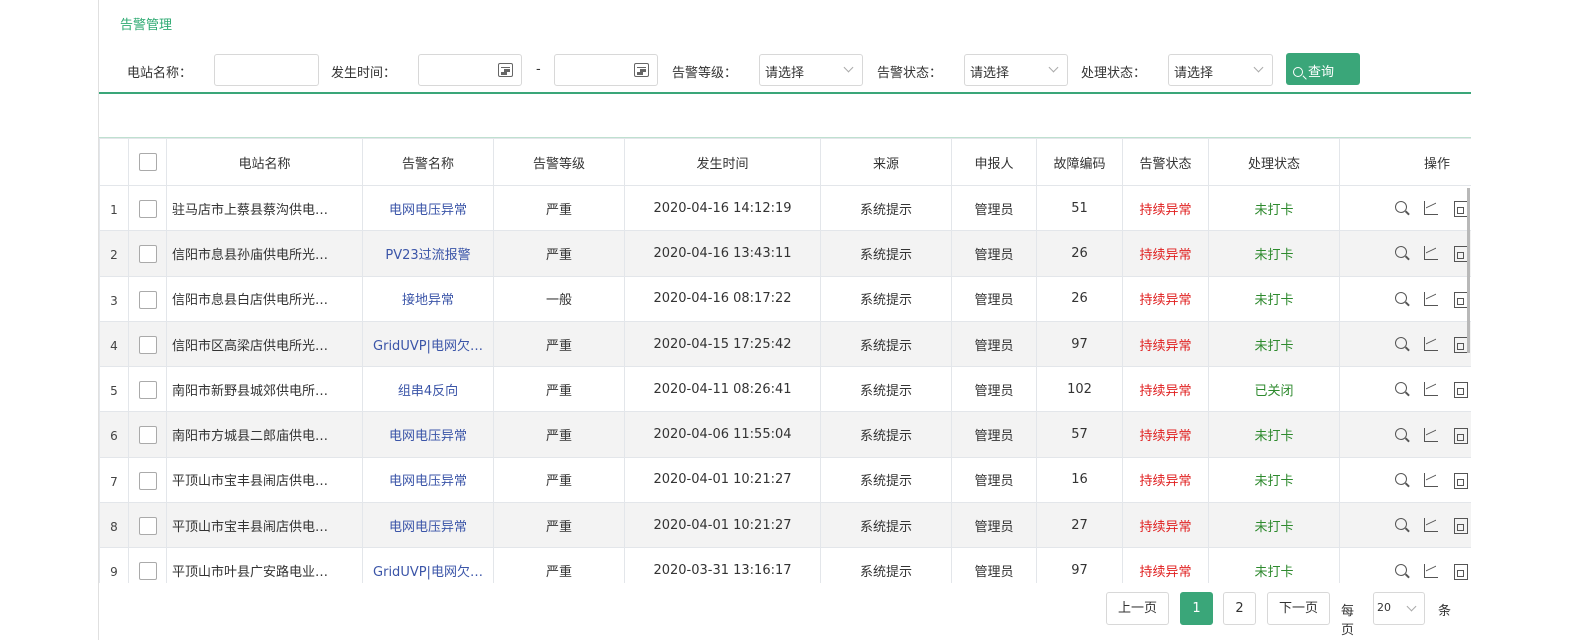  I want to click on breadcrumb: 告警管理, so click(146, 23).